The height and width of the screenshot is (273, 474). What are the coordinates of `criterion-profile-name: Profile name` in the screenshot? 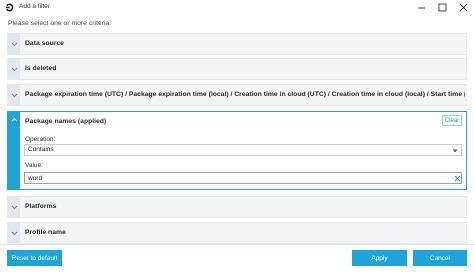 It's located at (237, 233).